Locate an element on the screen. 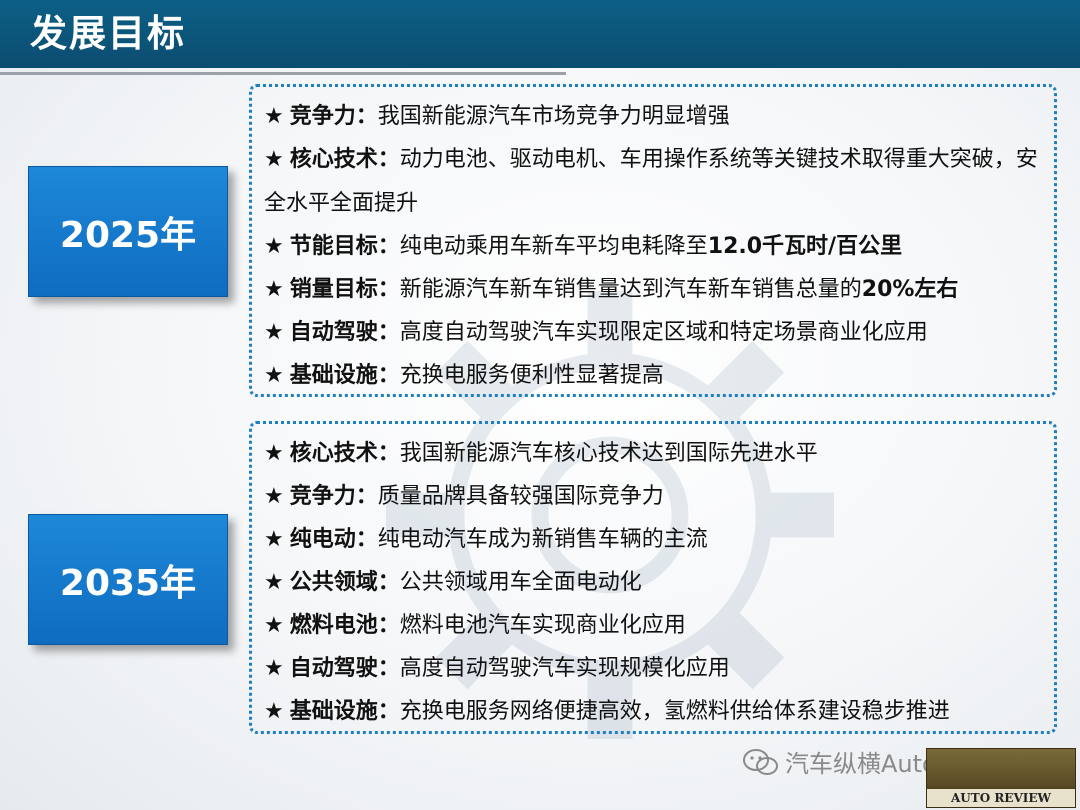 This screenshot has height=810, width=1080. goal-text: 我国新能源汽车核心技术达到国际先进水平 is located at coordinates (608, 453).